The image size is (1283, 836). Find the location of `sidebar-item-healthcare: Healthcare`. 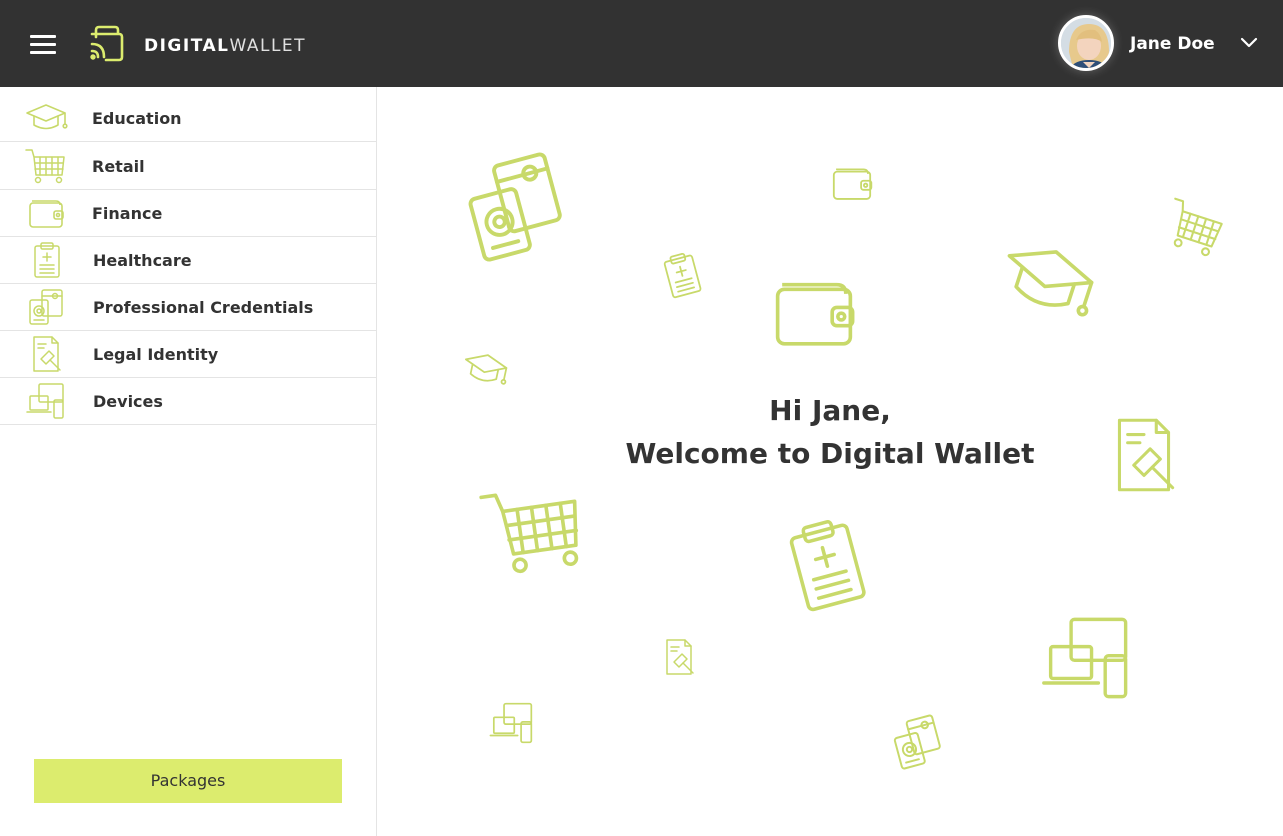

sidebar-item-healthcare: Healthcare is located at coordinates (188, 260).